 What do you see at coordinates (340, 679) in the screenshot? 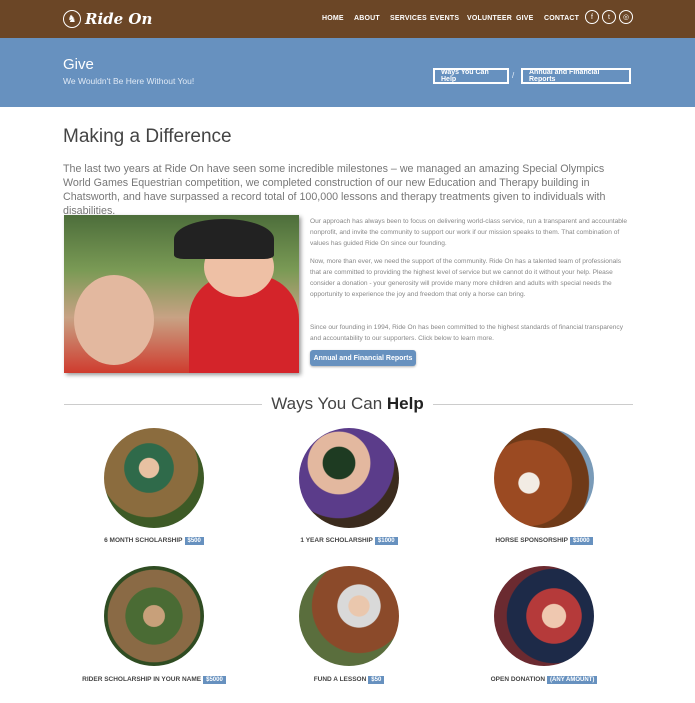
I see `option-label: FUND A LESSON` at bounding box center [340, 679].